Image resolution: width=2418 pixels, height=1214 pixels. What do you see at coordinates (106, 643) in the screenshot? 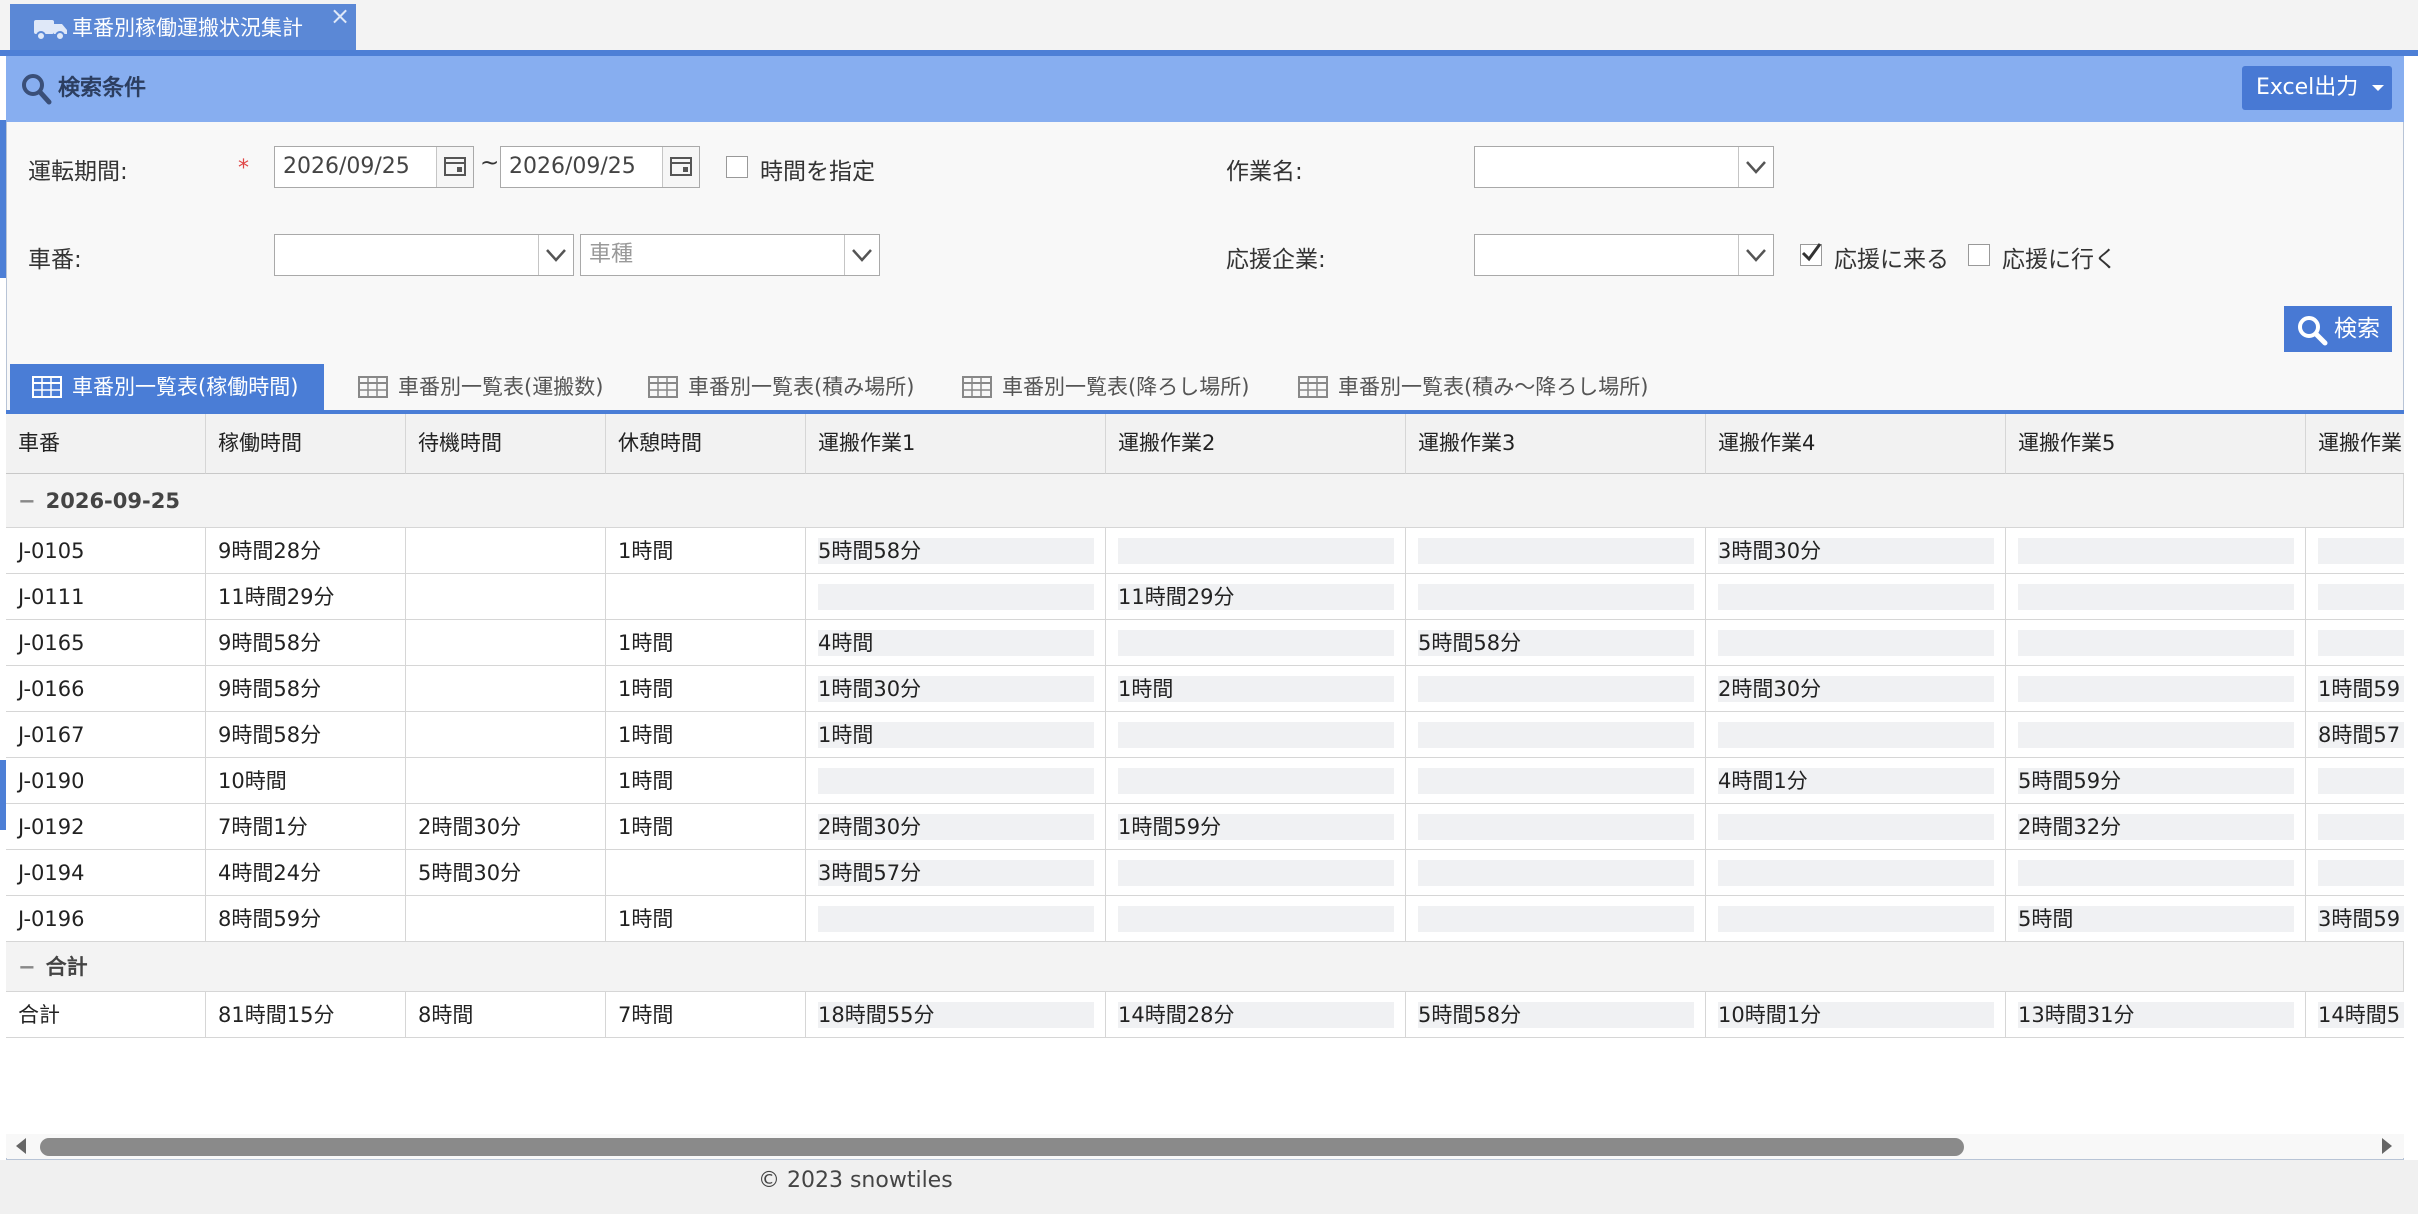
I see `table-cell: J-0165` at bounding box center [106, 643].